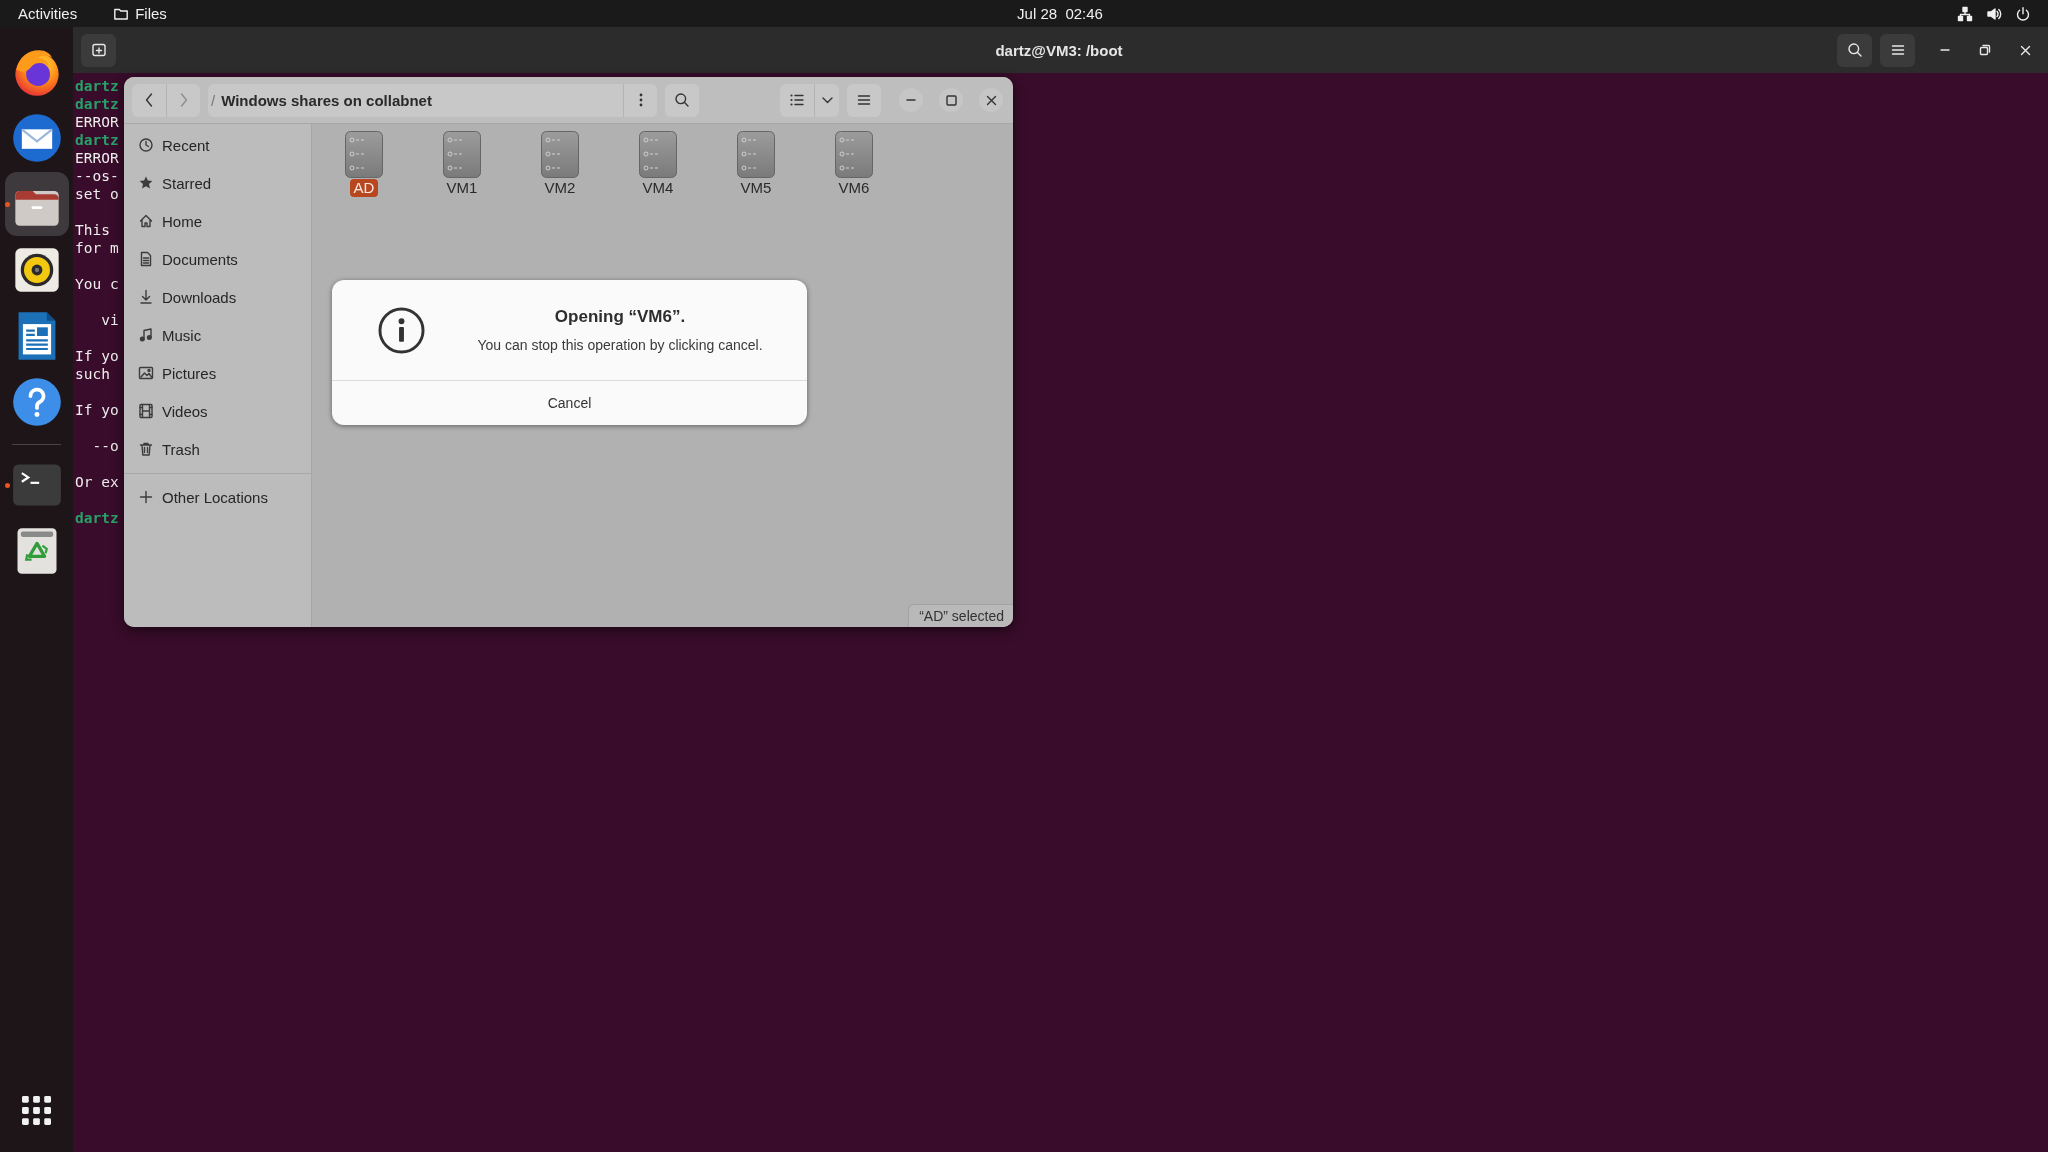  What do you see at coordinates (1060, 13) in the screenshot?
I see `clock-button: Jul 28 02:46` at bounding box center [1060, 13].